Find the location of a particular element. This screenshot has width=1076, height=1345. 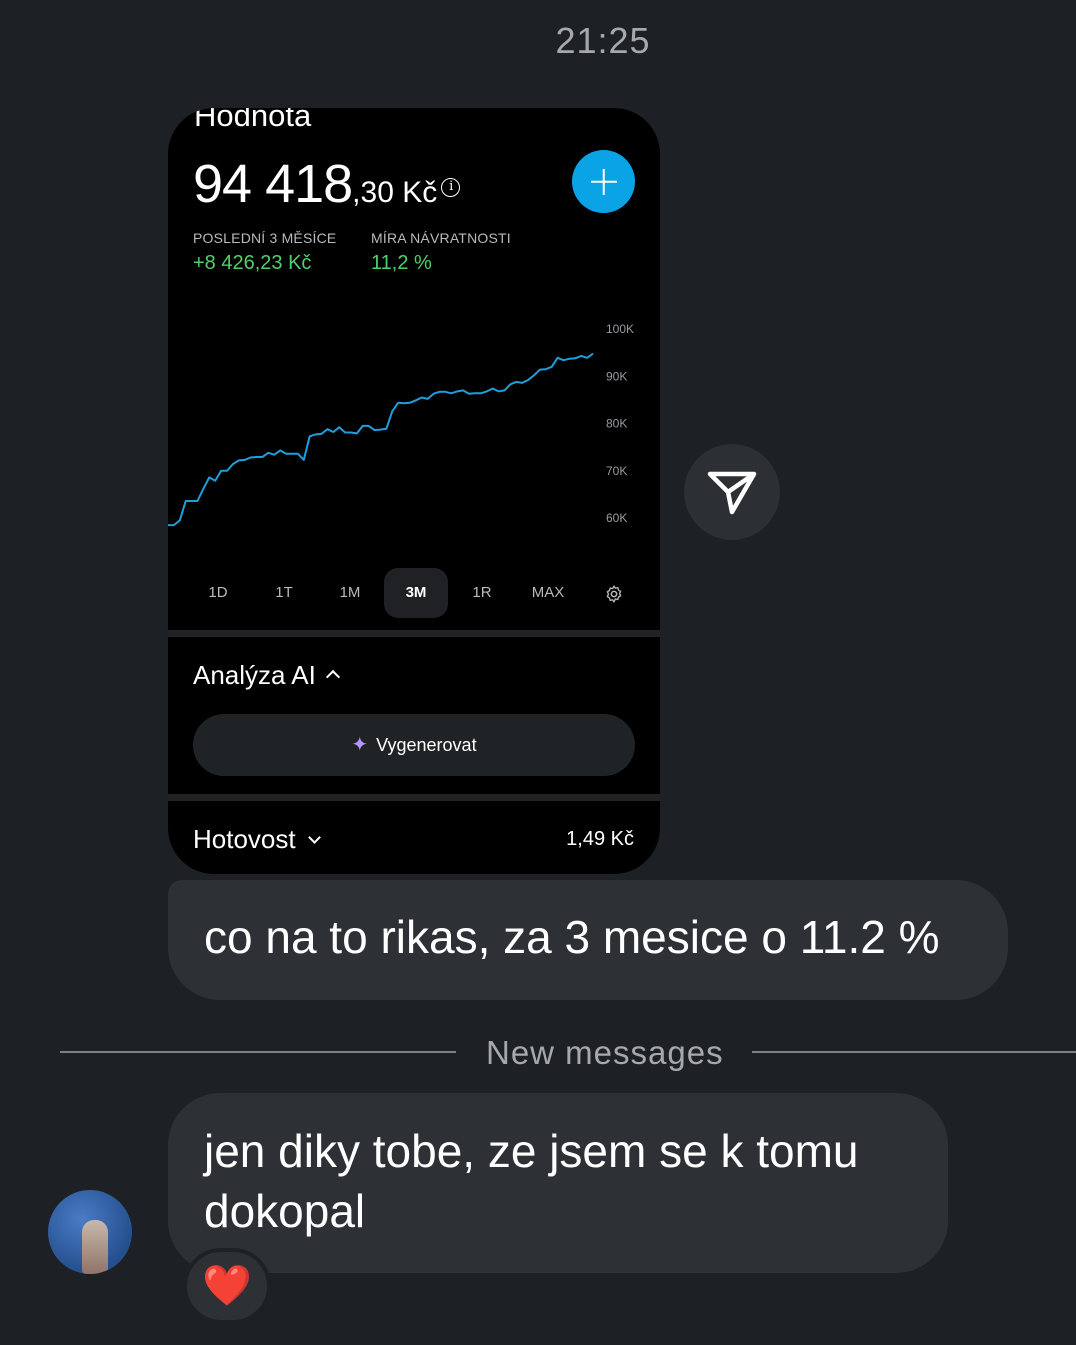

generate-button: ✦ Vygenerovat is located at coordinates (414, 745).